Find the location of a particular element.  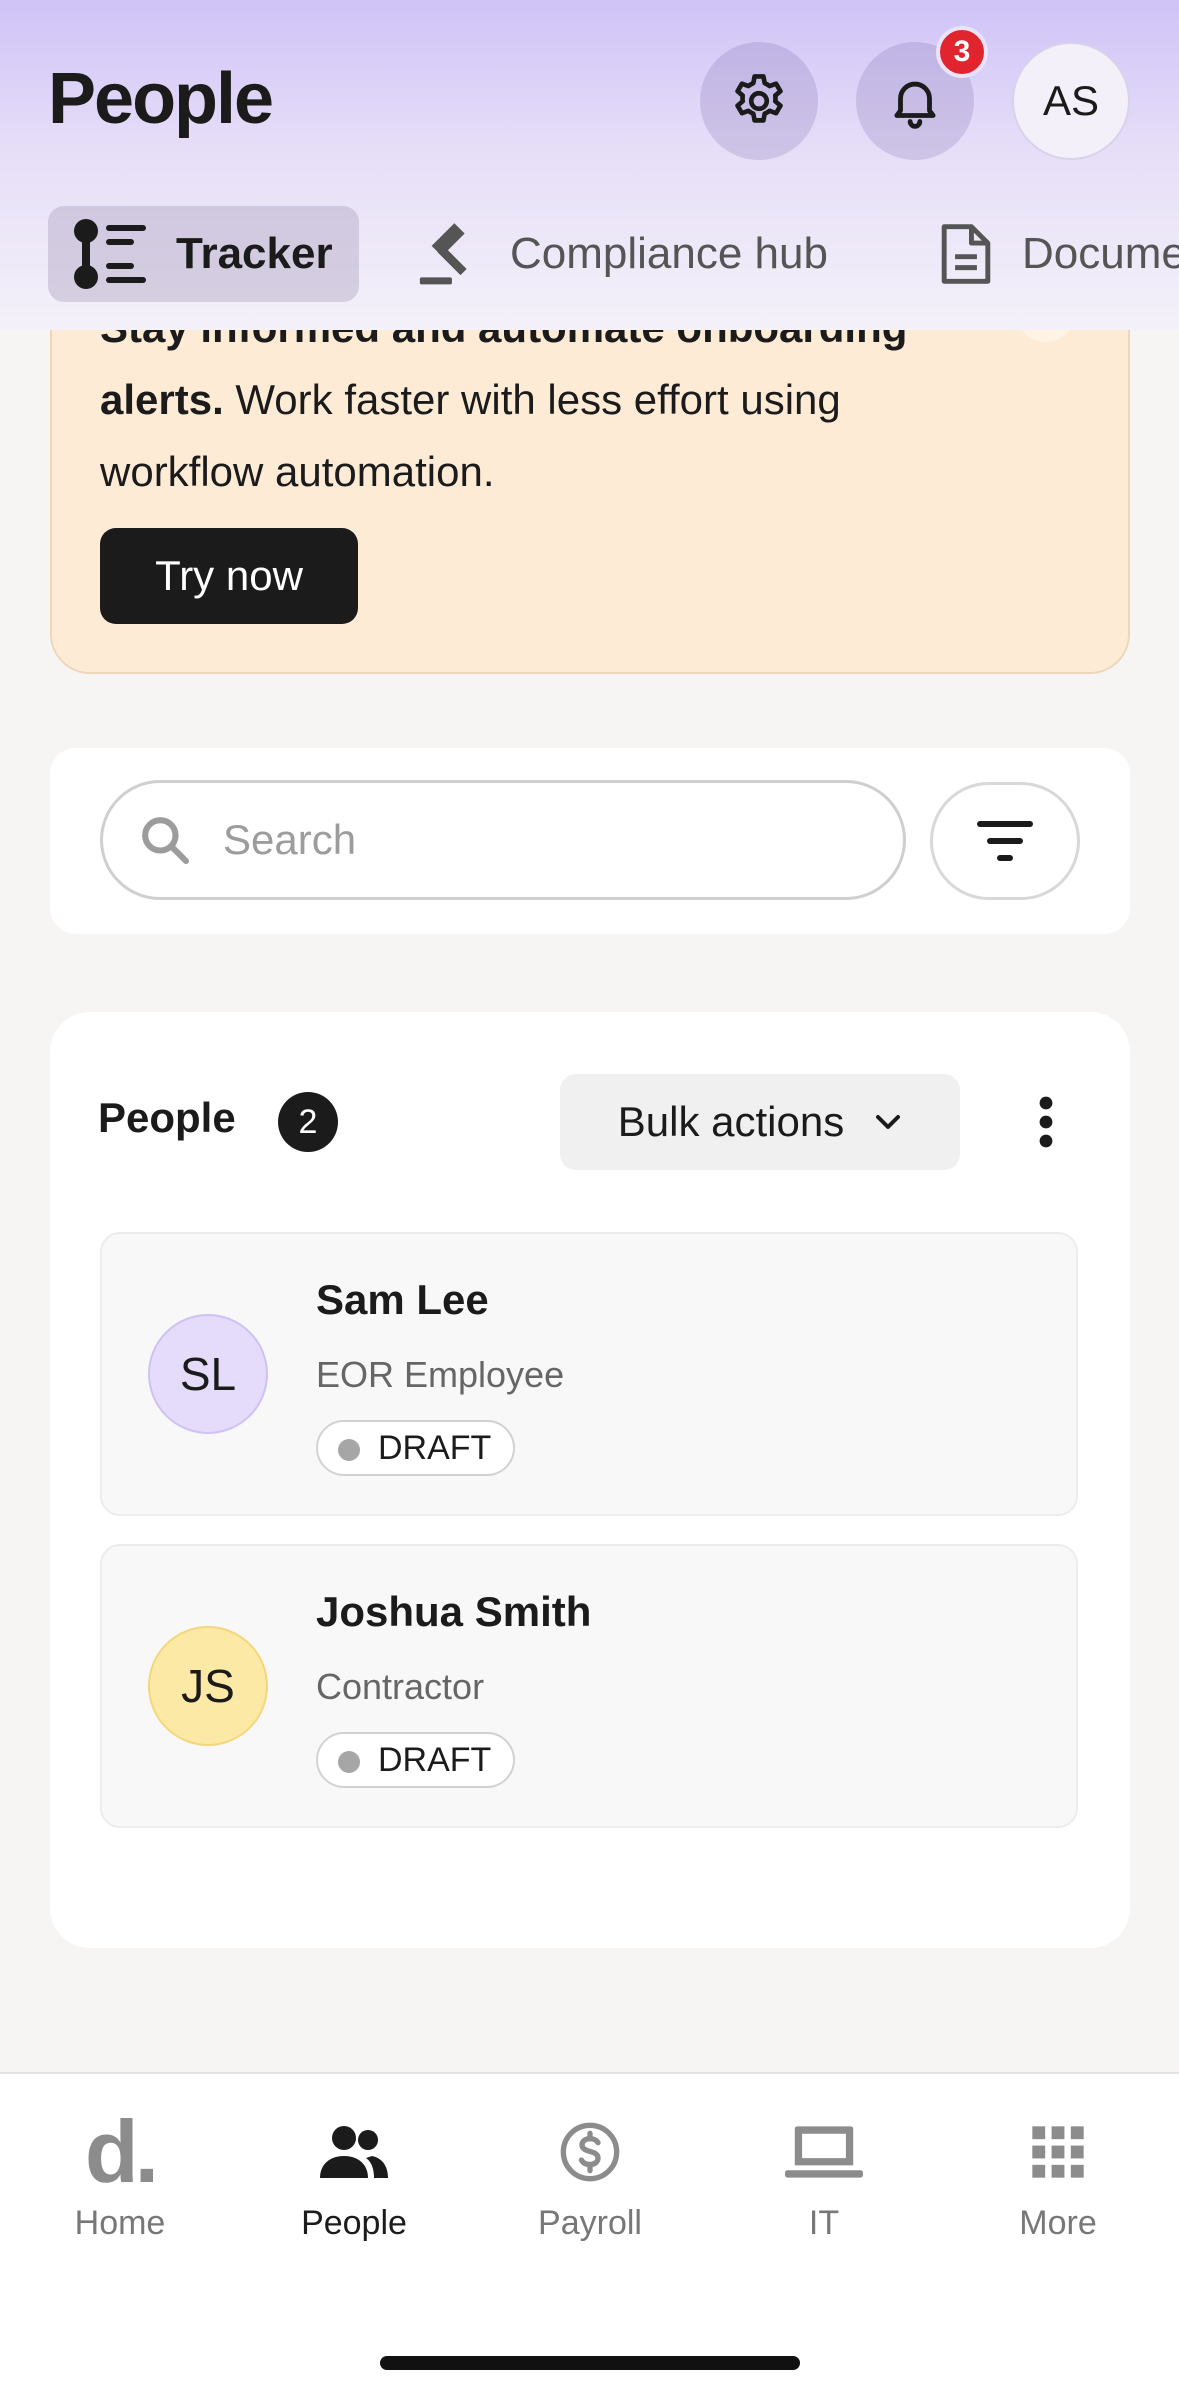

nav-label: More is located at coordinates (1058, 2223).